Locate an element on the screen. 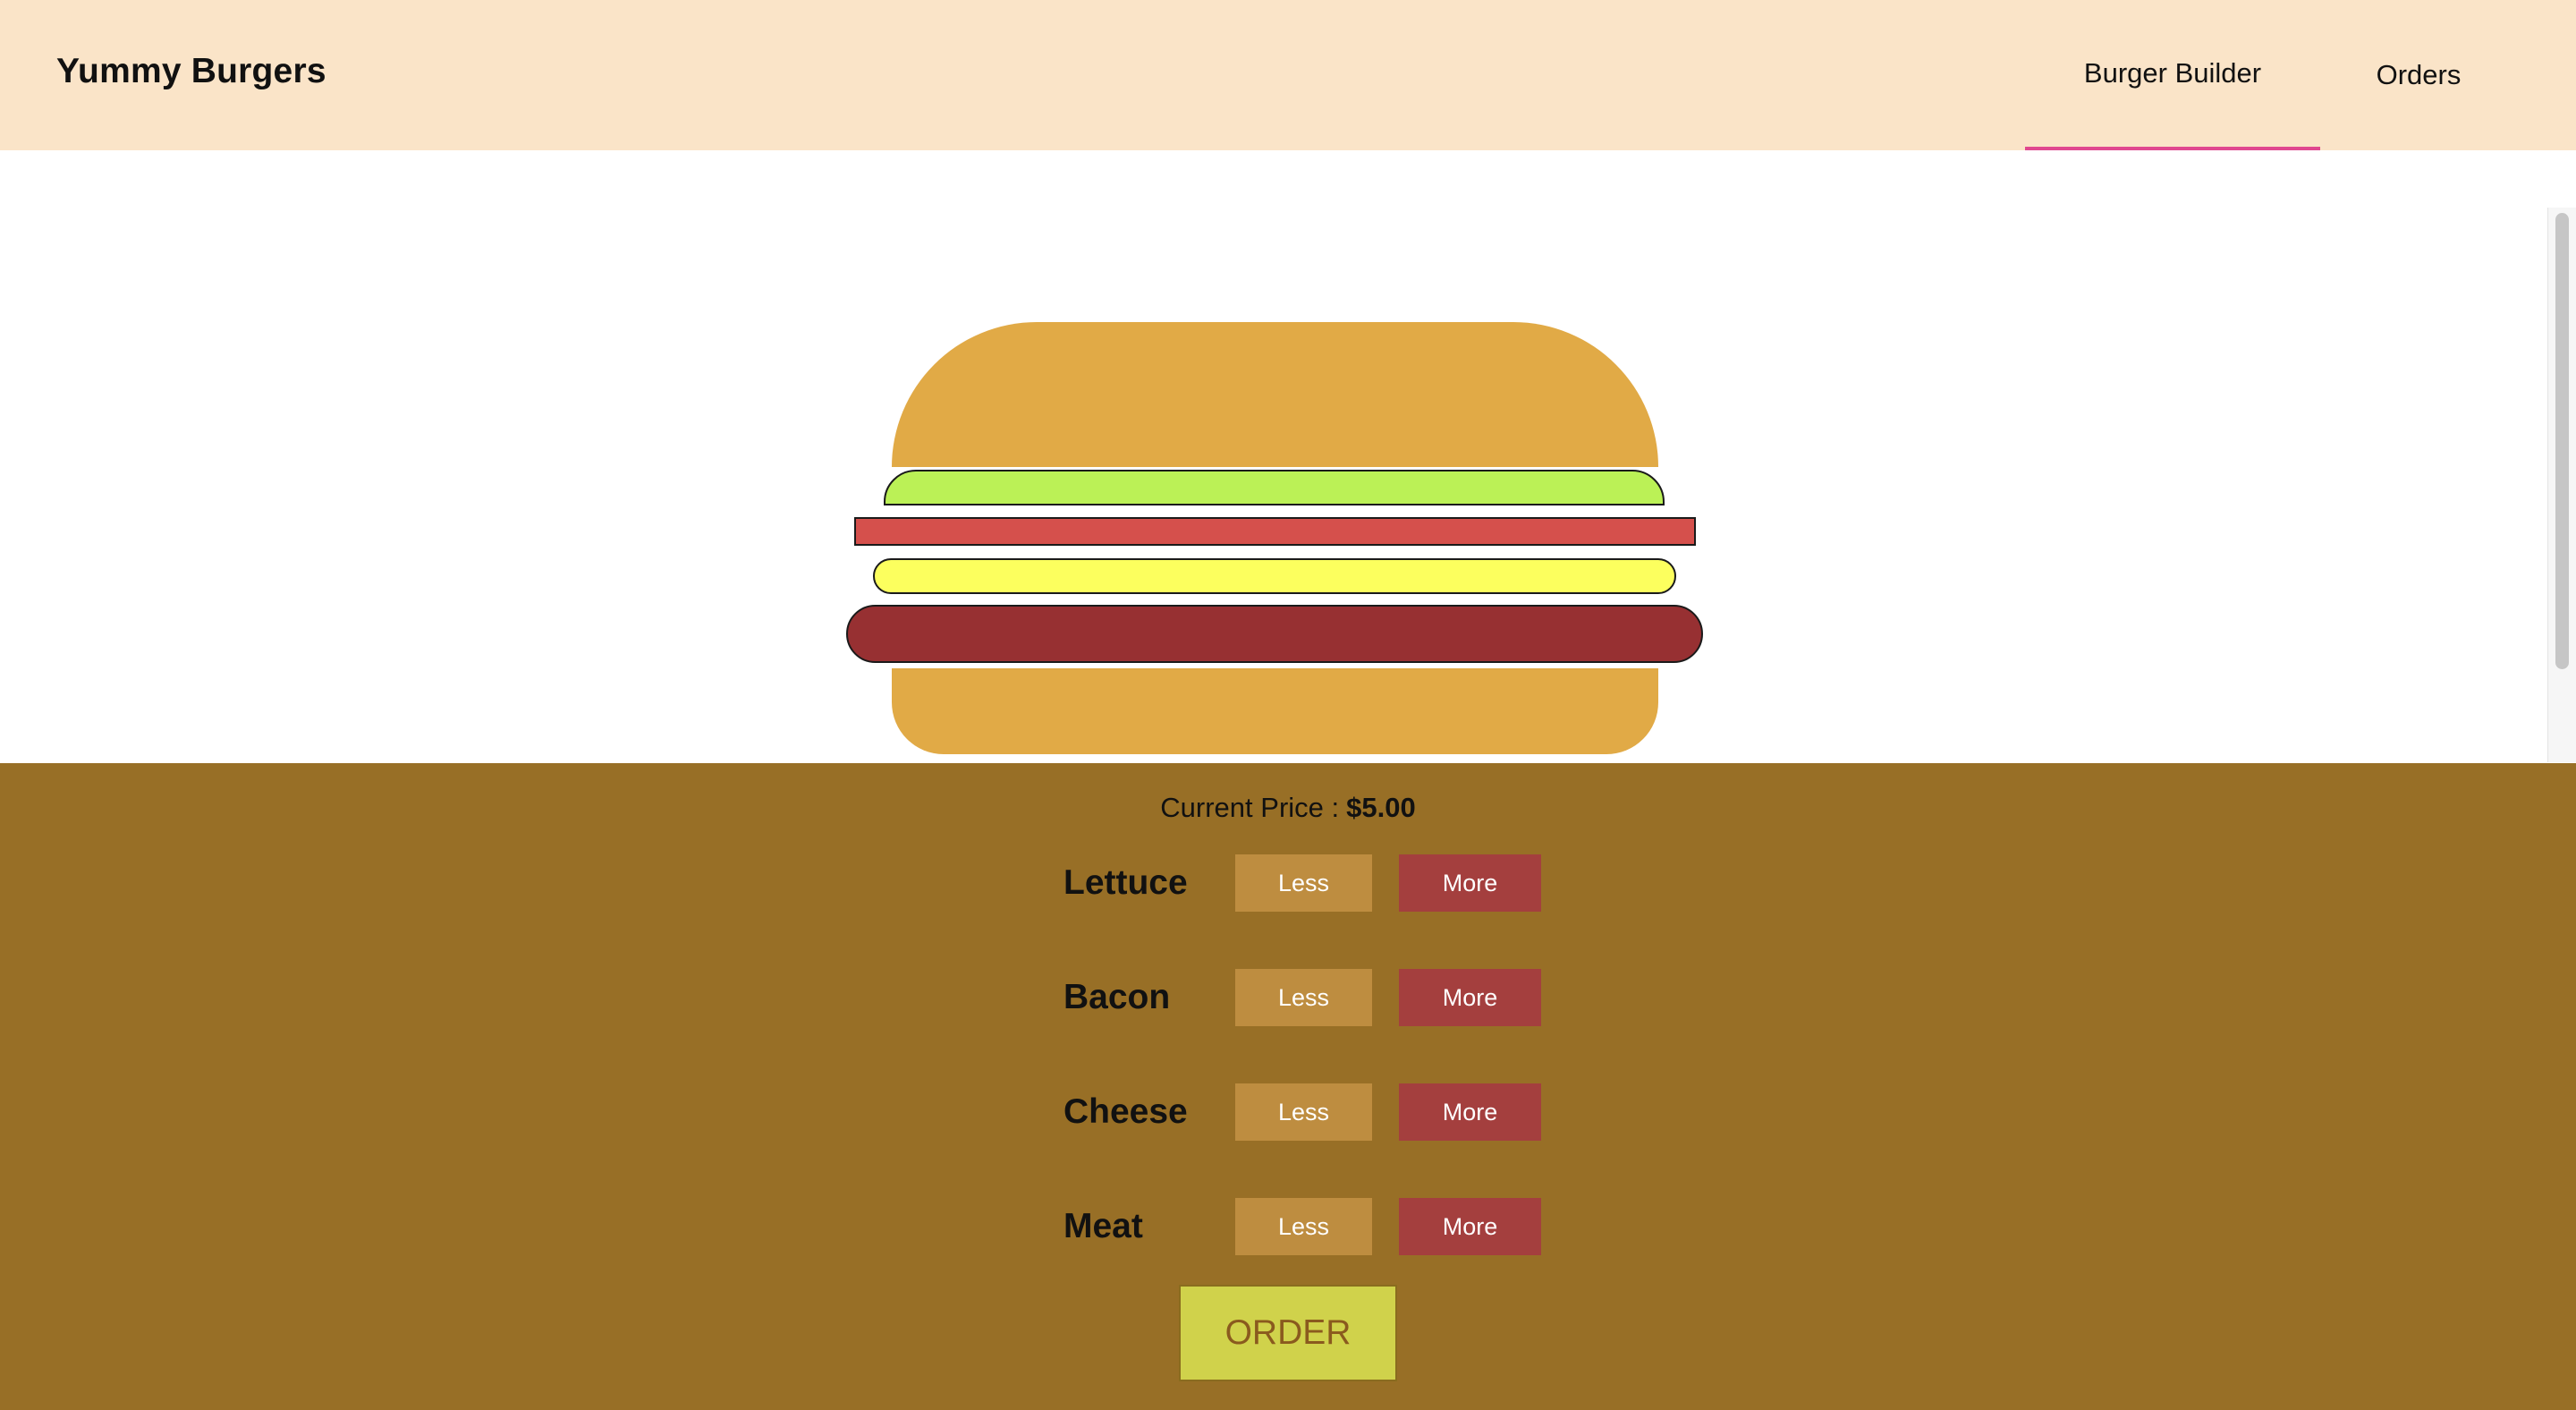 Image resolution: width=2576 pixels, height=1410 pixels. cheese-more-button: More is located at coordinates (1470, 1112).